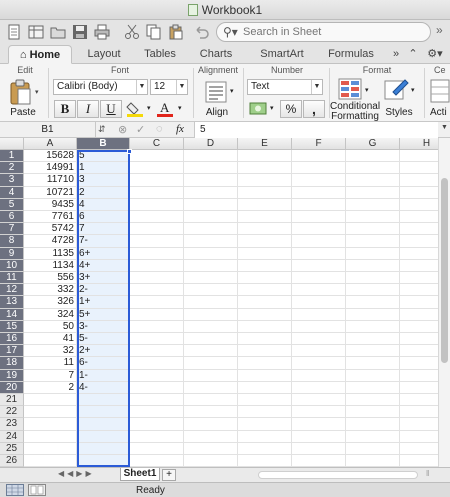 Image resolution: width=450 pixels, height=497 pixels. What do you see at coordinates (157, 229) in the screenshot?
I see `cell-c7` at bounding box center [157, 229].